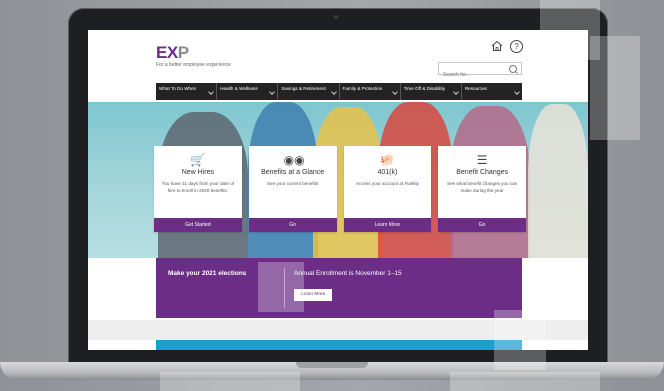 Image resolution: width=664 pixels, height=391 pixels. What do you see at coordinates (309, 91) in the screenshot?
I see `nav-item-savings-retirement: Savings & Retirement` at bounding box center [309, 91].